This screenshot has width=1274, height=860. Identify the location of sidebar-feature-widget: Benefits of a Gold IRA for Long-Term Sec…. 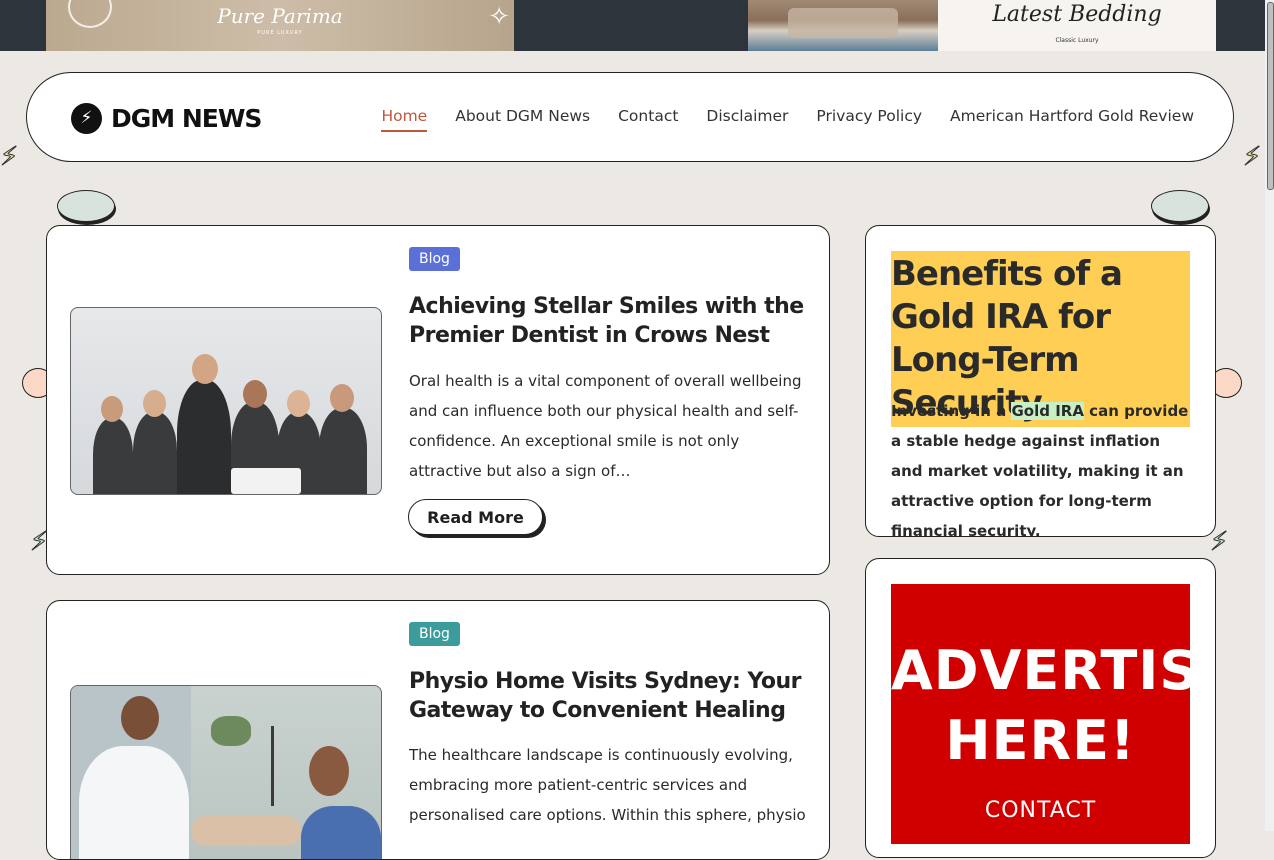
(1040, 381).